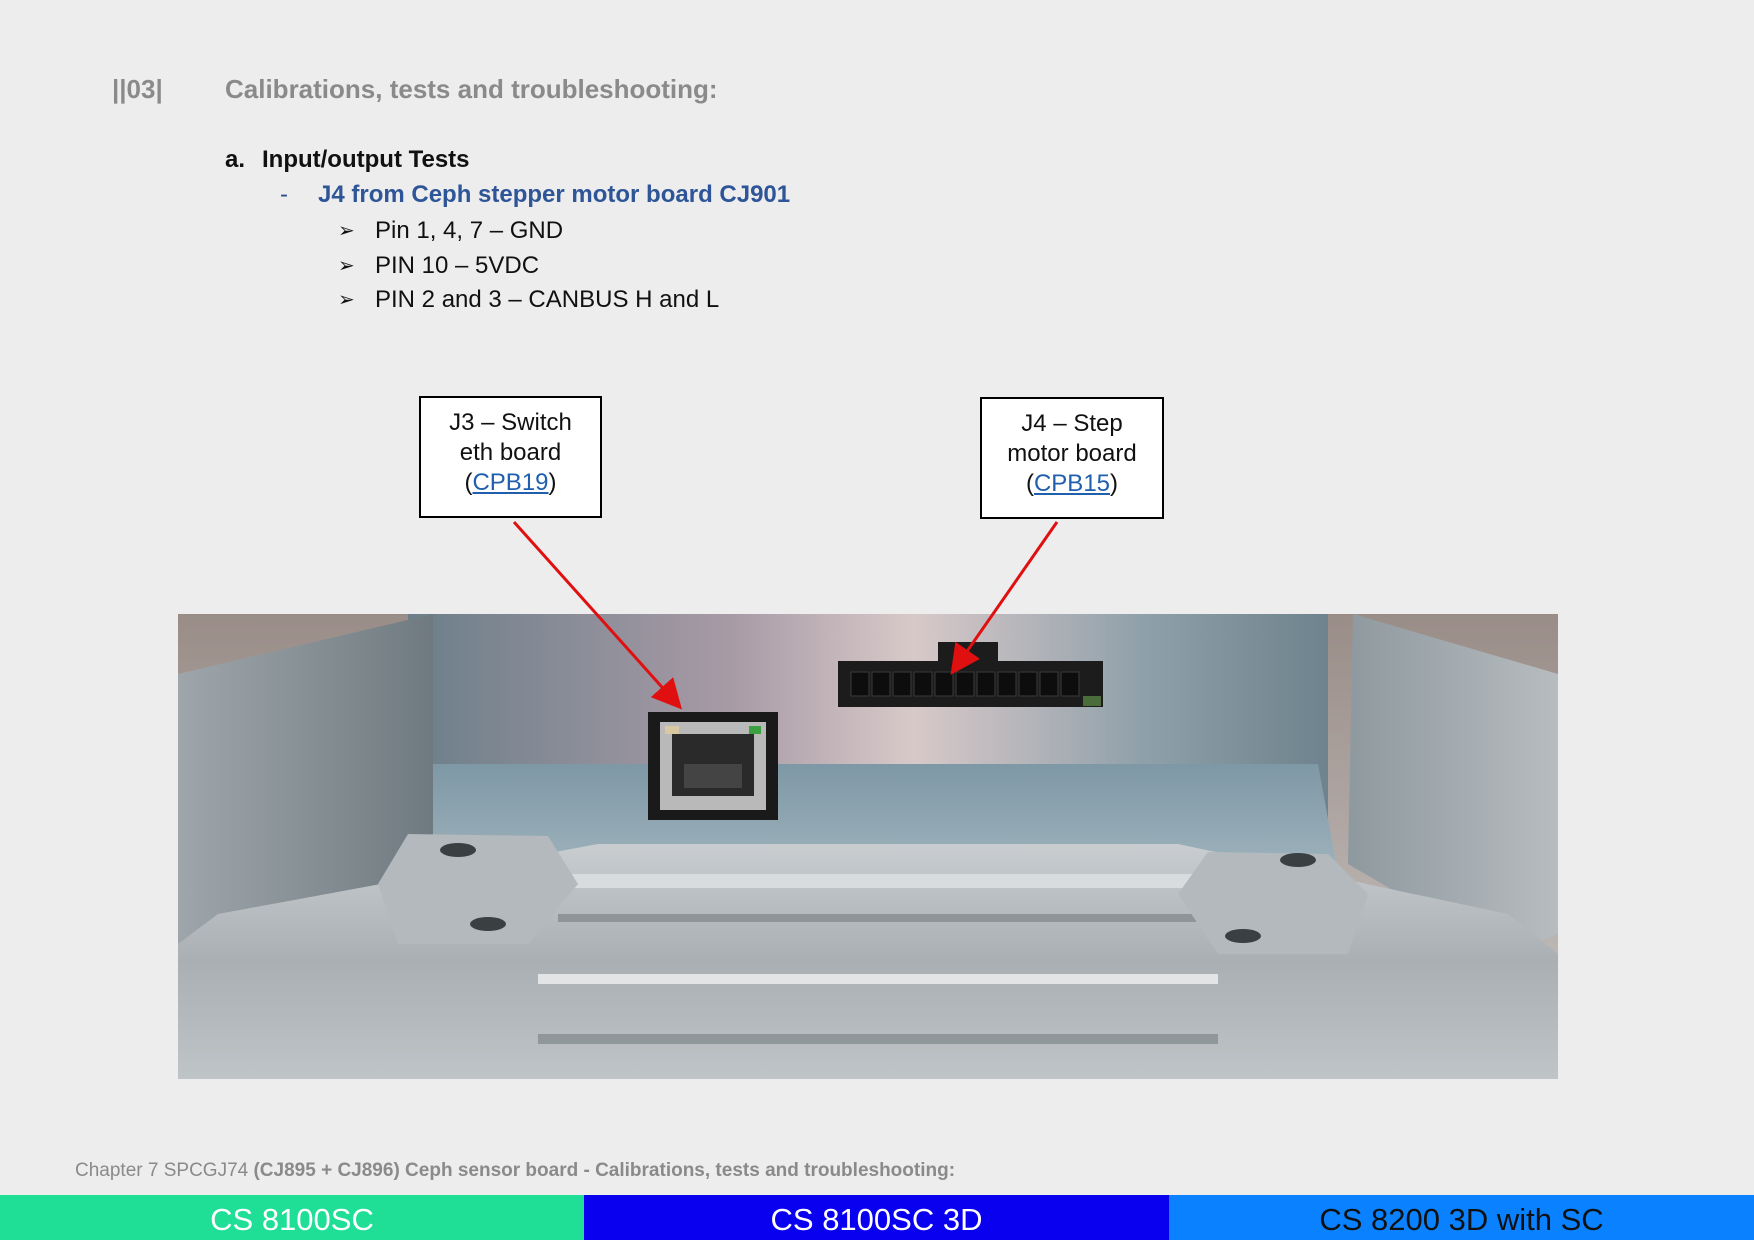 The image size is (1754, 1240). I want to click on callout-j4: J4 – Step motor board (CPB15), so click(1072, 458).